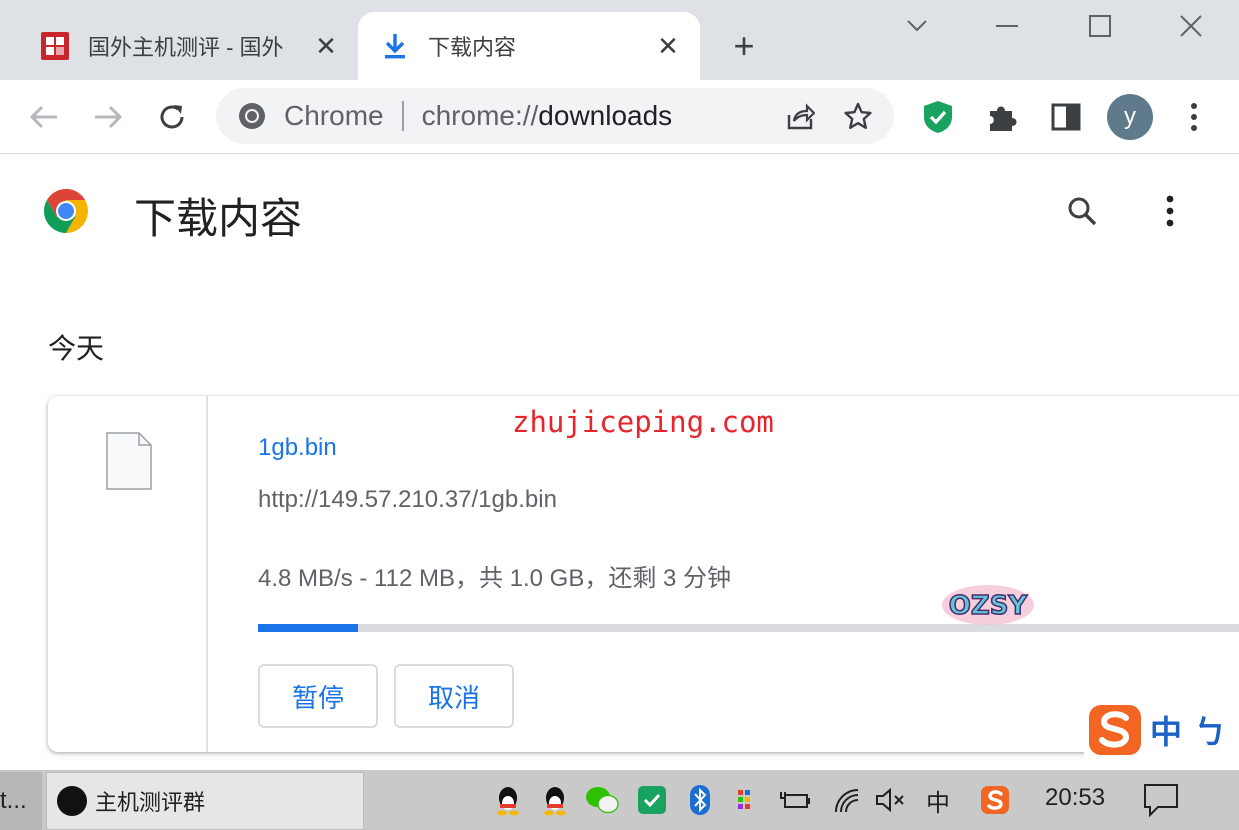 Image resolution: width=1239 pixels, height=830 pixels. What do you see at coordinates (643, 422) in the screenshot?
I see `watermark-text: zhujiceping.com` at bounding box center [643, 422].